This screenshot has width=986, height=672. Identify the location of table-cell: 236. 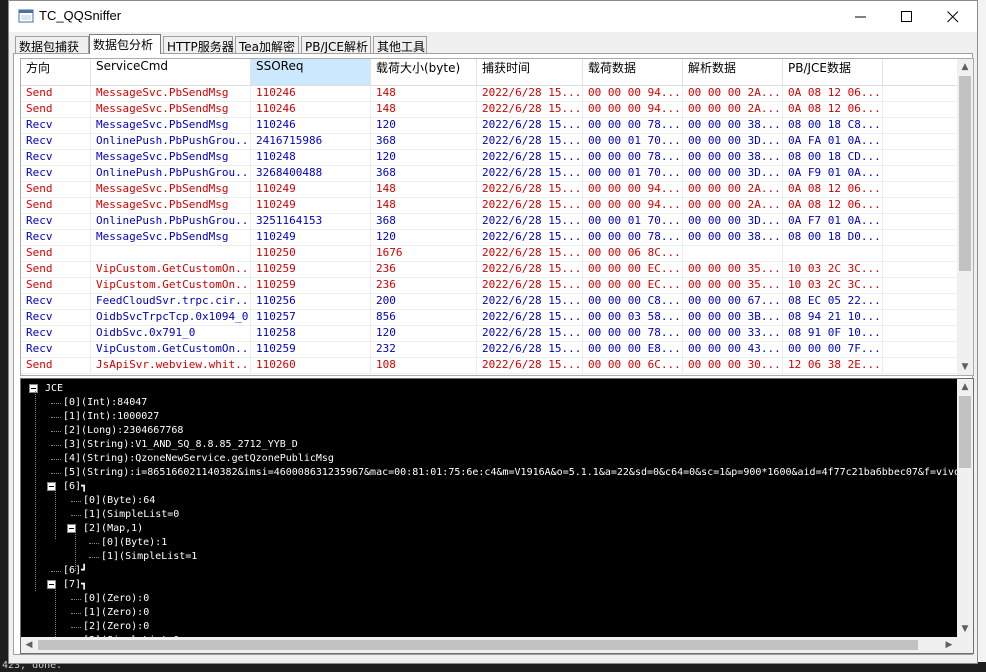
(424, 269).